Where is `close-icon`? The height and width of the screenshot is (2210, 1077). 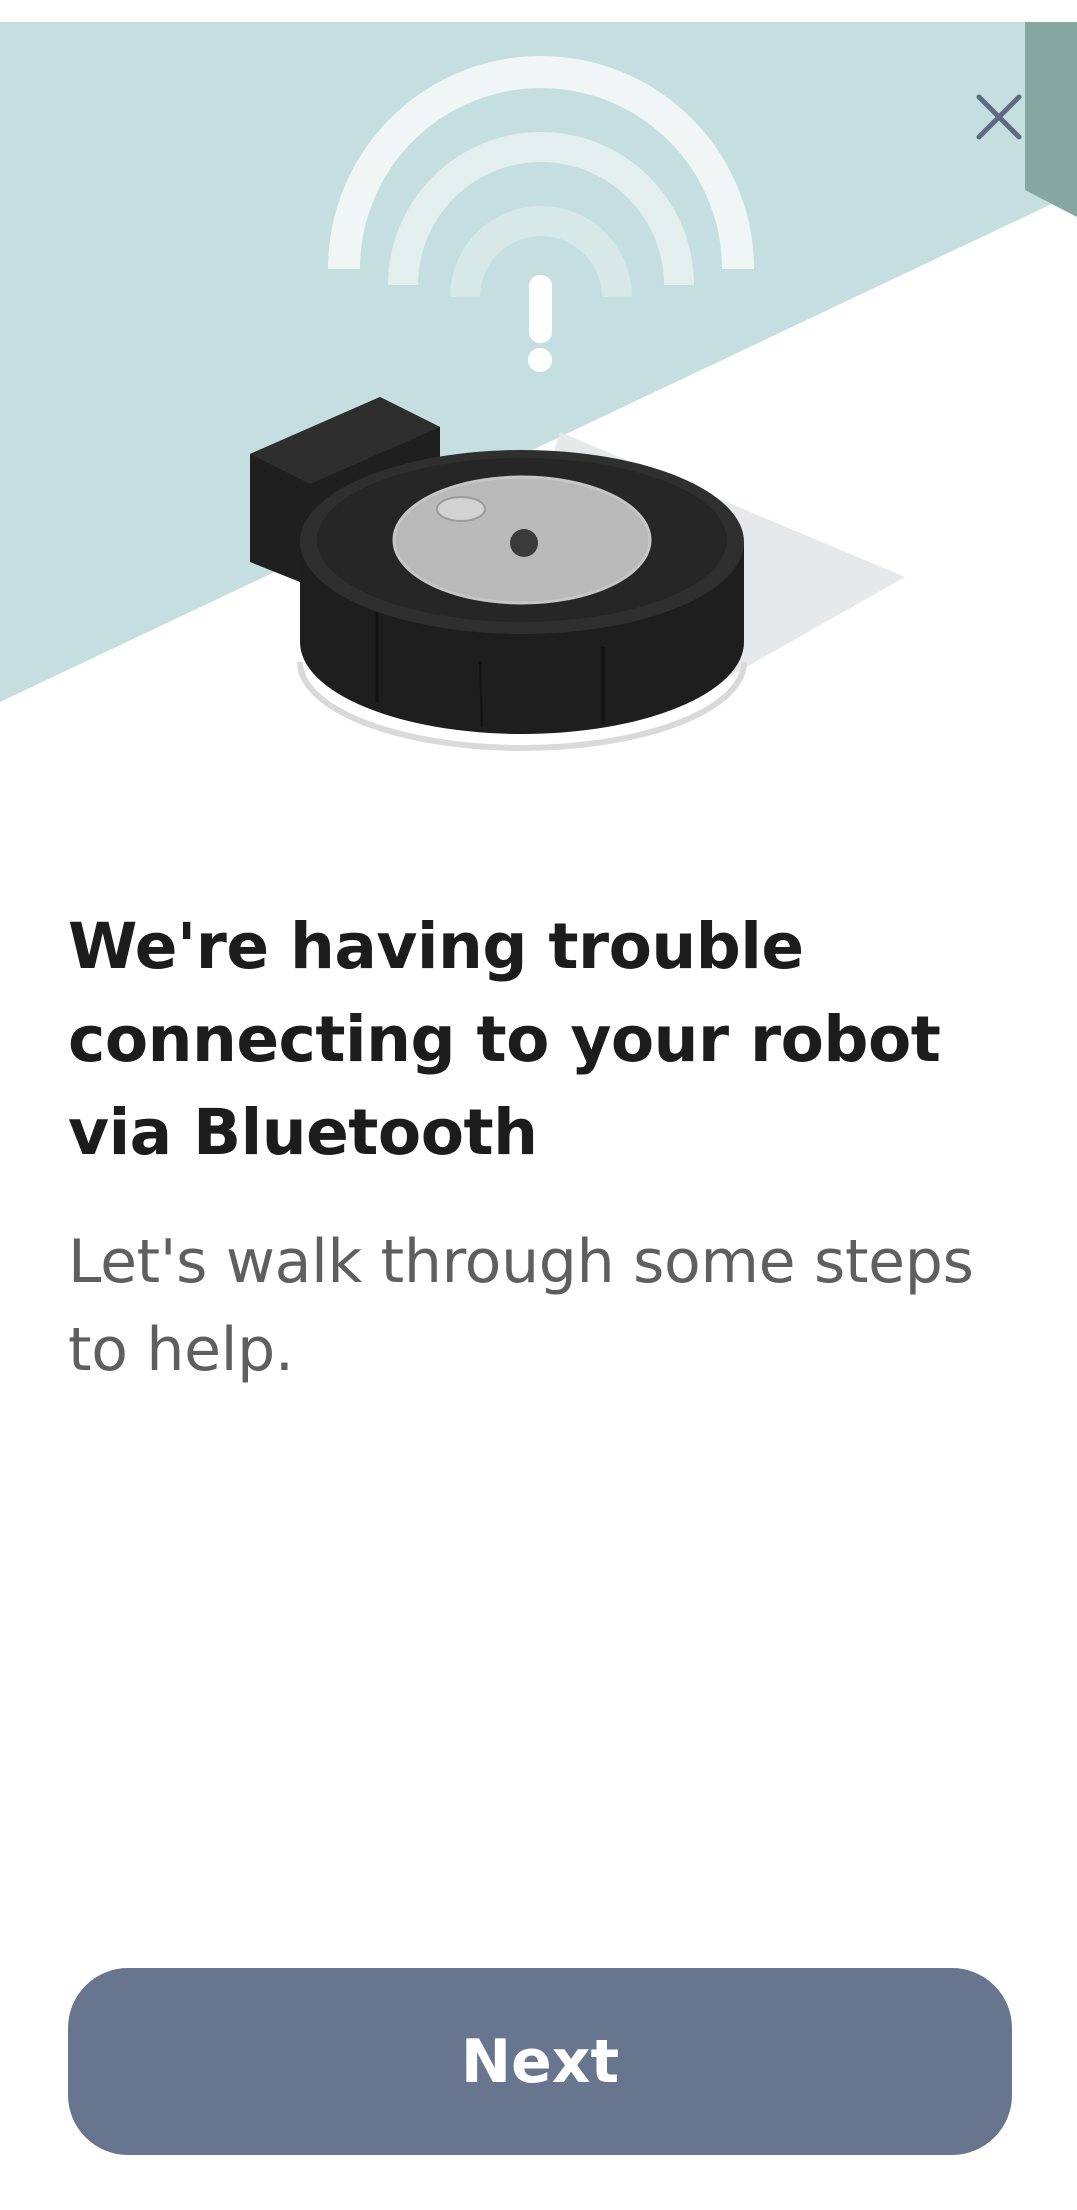 close-icon is located at coordinates (999, 117).